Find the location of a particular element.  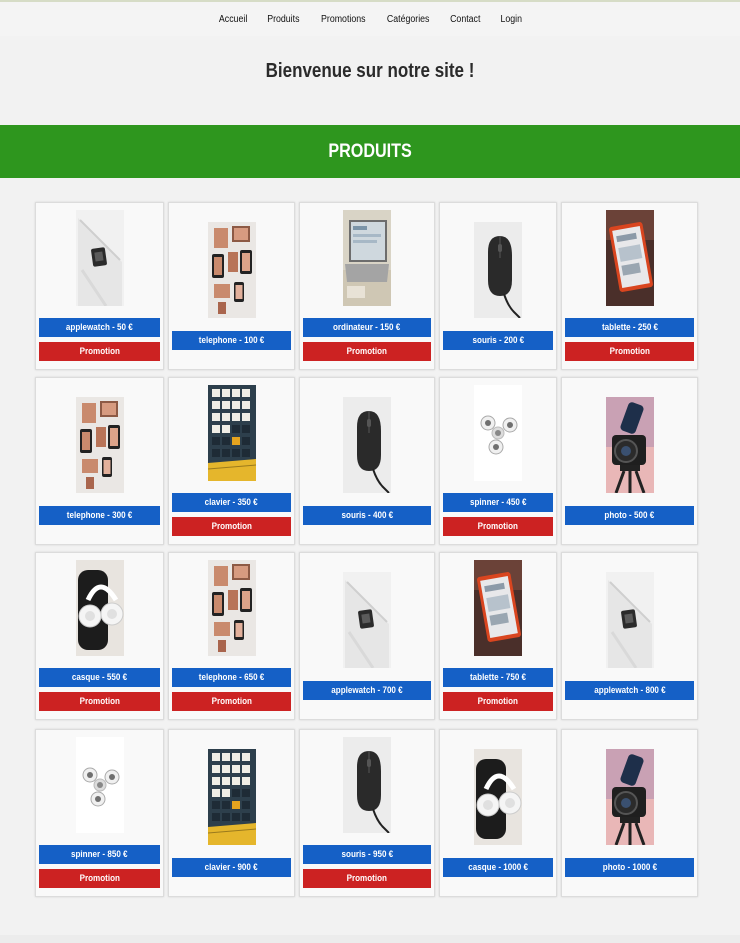

product-card: applewatch - 700 € is located at coordinates (367, 636).